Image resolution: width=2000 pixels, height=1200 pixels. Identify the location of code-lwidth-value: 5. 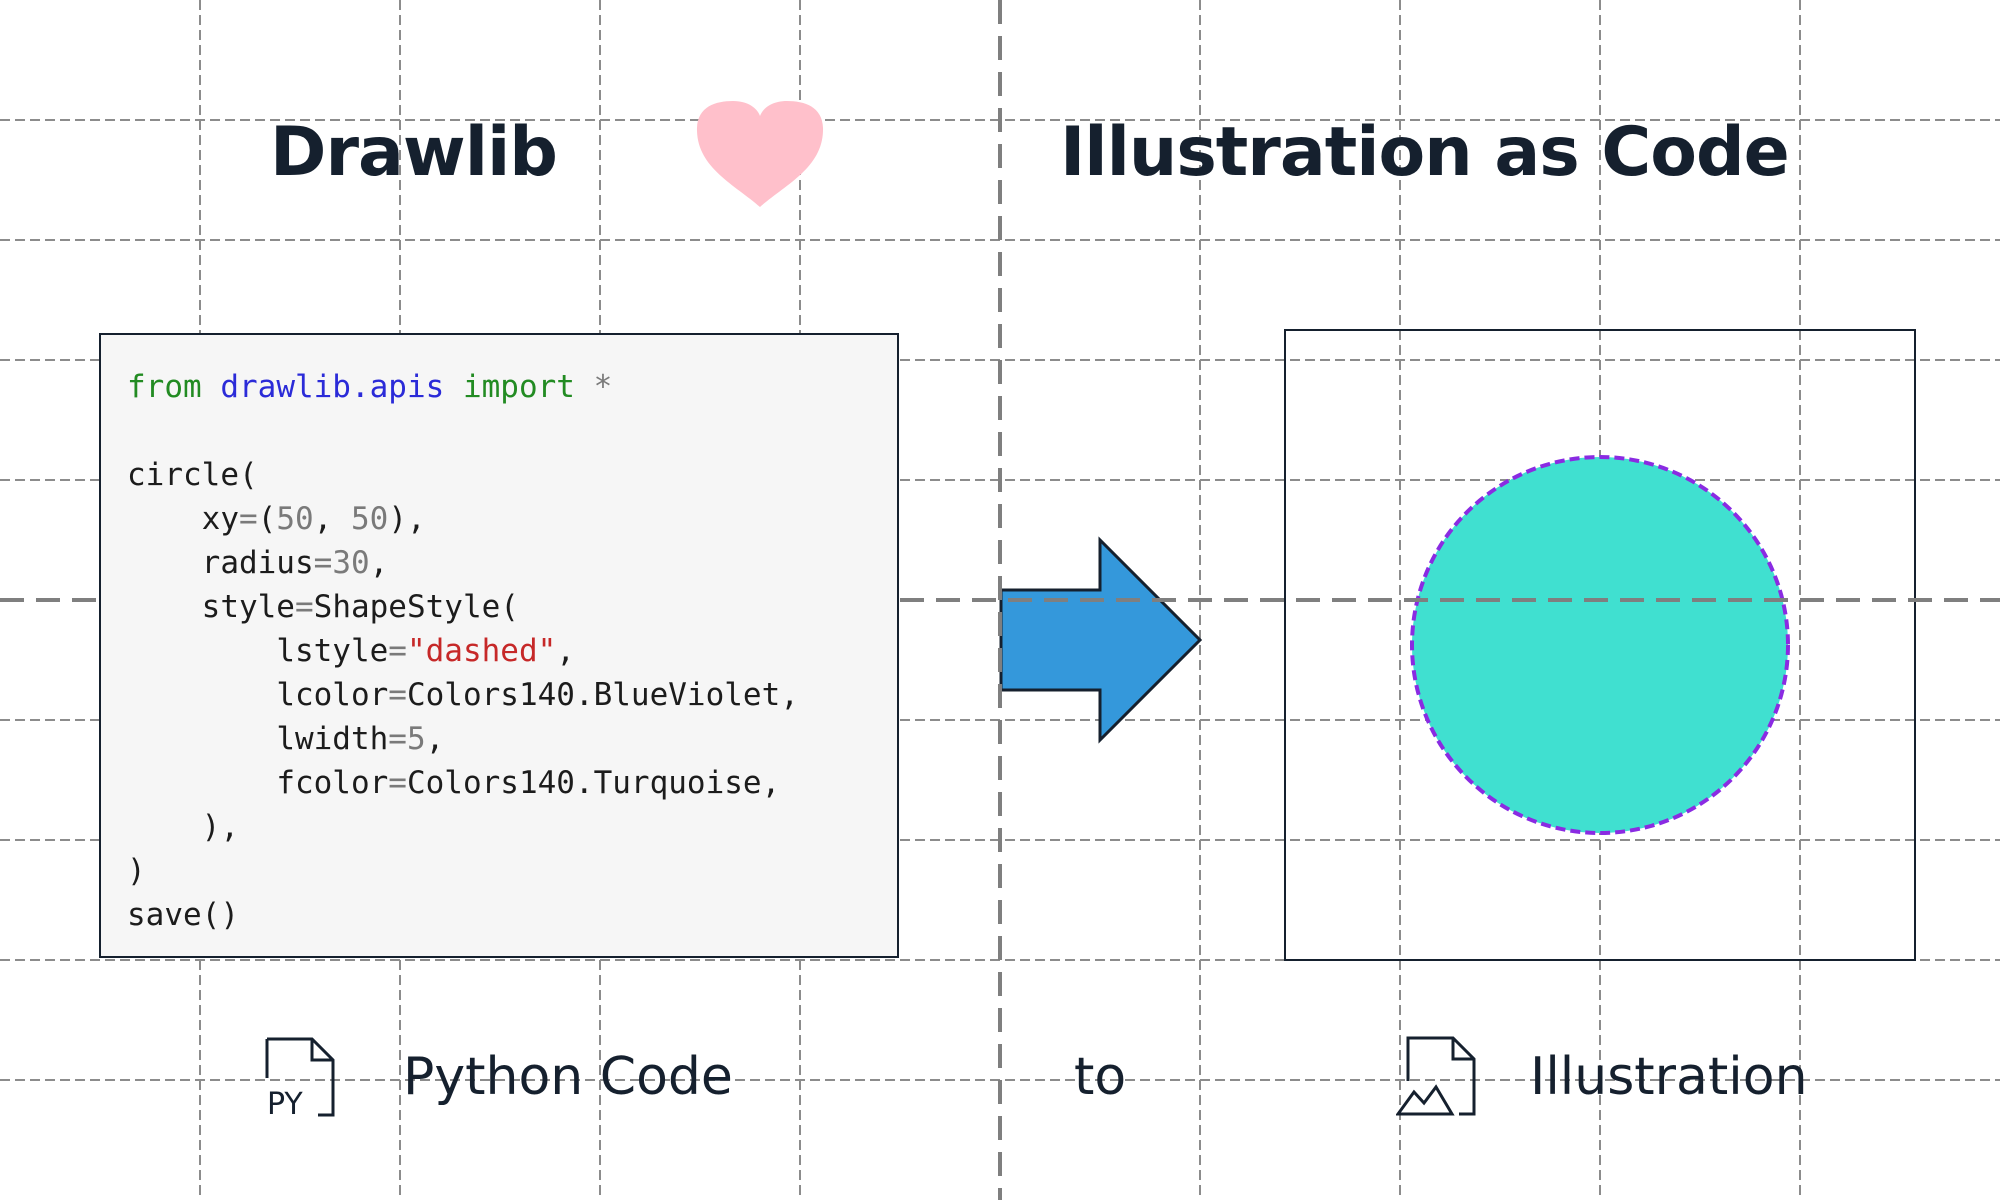
(416, 739).